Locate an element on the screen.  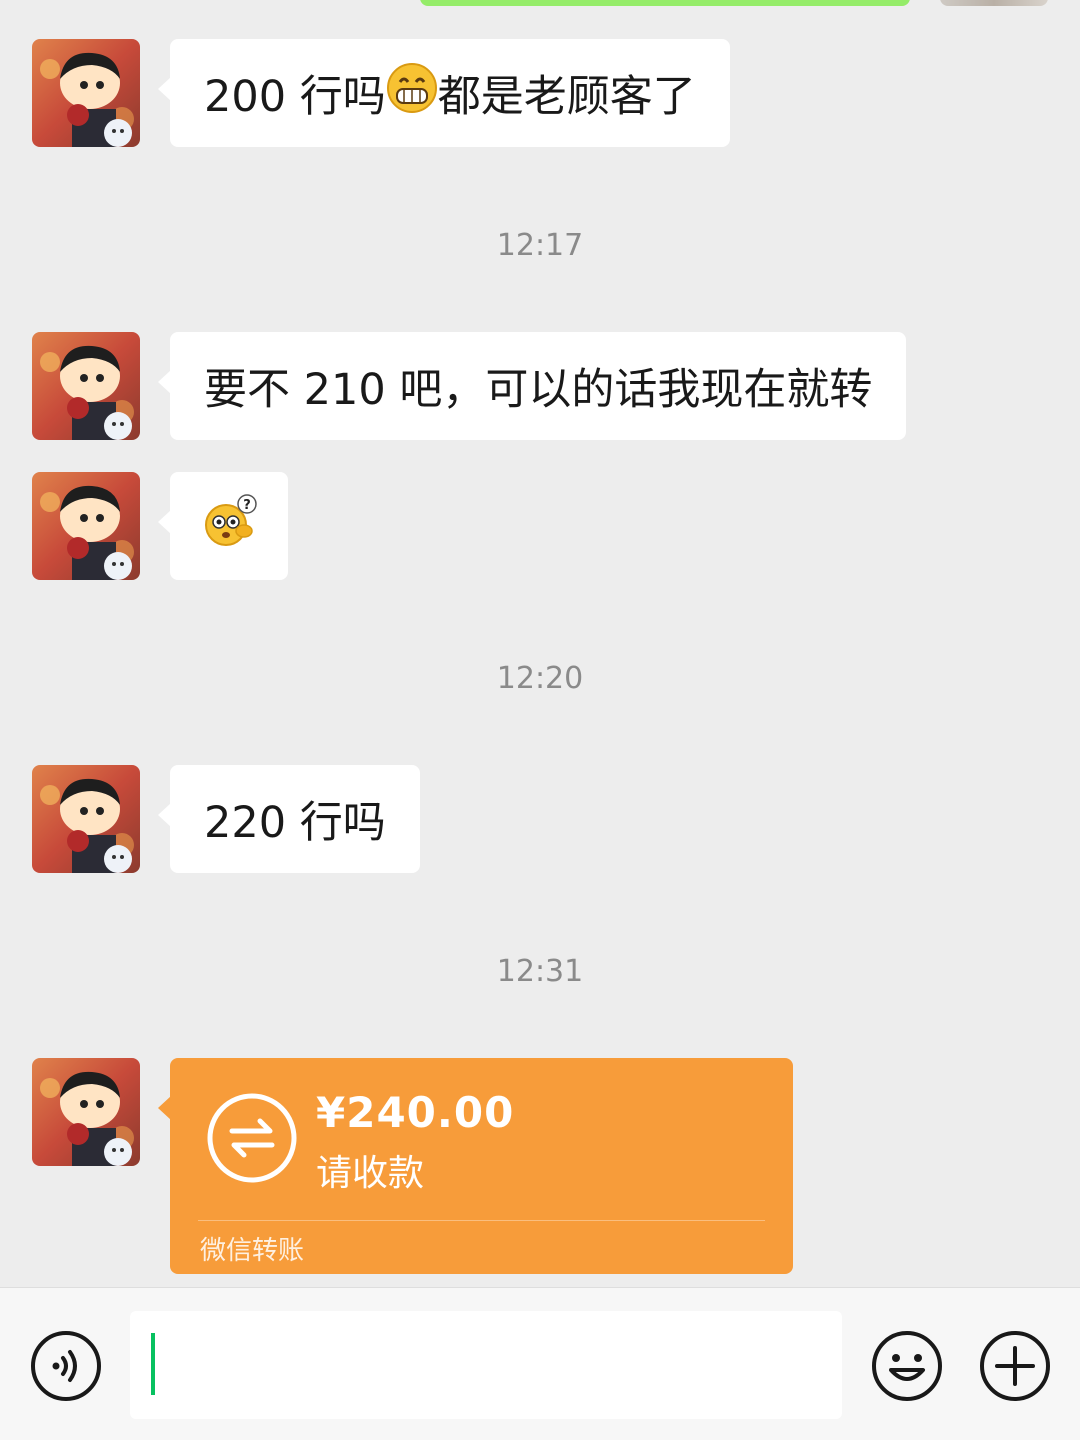
voice-icon is located at coordinates (66, 1366).